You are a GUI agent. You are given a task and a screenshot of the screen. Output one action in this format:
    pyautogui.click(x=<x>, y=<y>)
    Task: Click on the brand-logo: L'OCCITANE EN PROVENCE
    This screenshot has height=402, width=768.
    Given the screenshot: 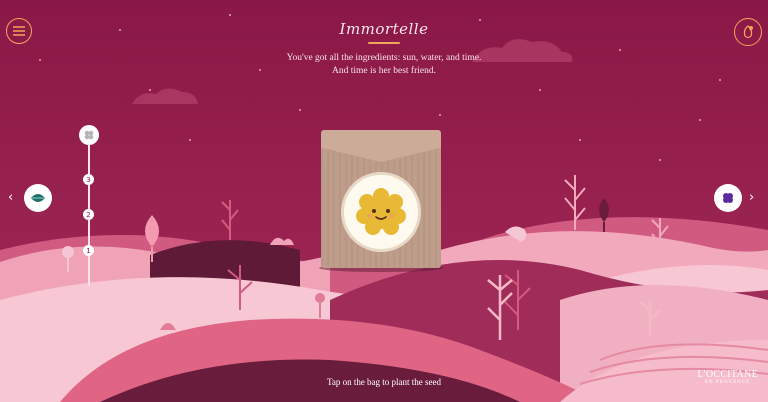 What is the action you would take?
    pyautogui.click(x=727, y=377)
    